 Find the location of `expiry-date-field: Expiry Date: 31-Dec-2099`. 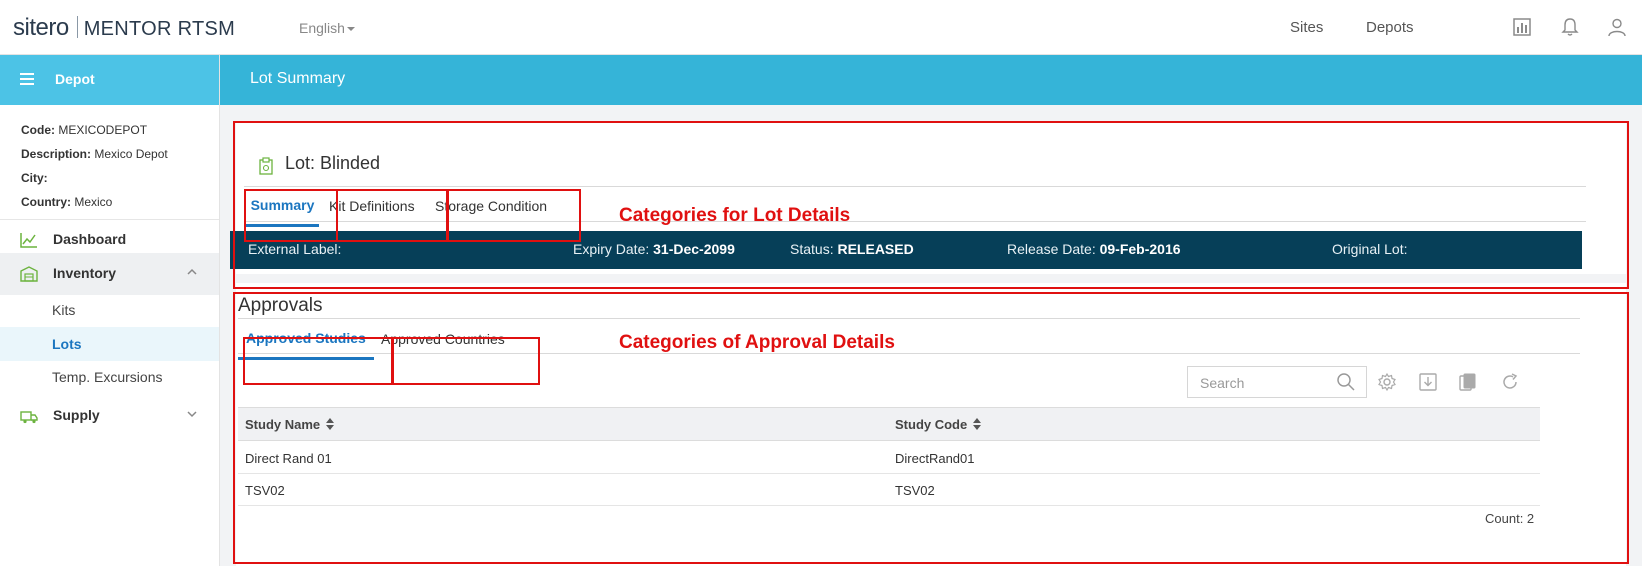

expiry-date-field: Expiry Date: 31-Dec-2099 is located at coordinates (654, 249).